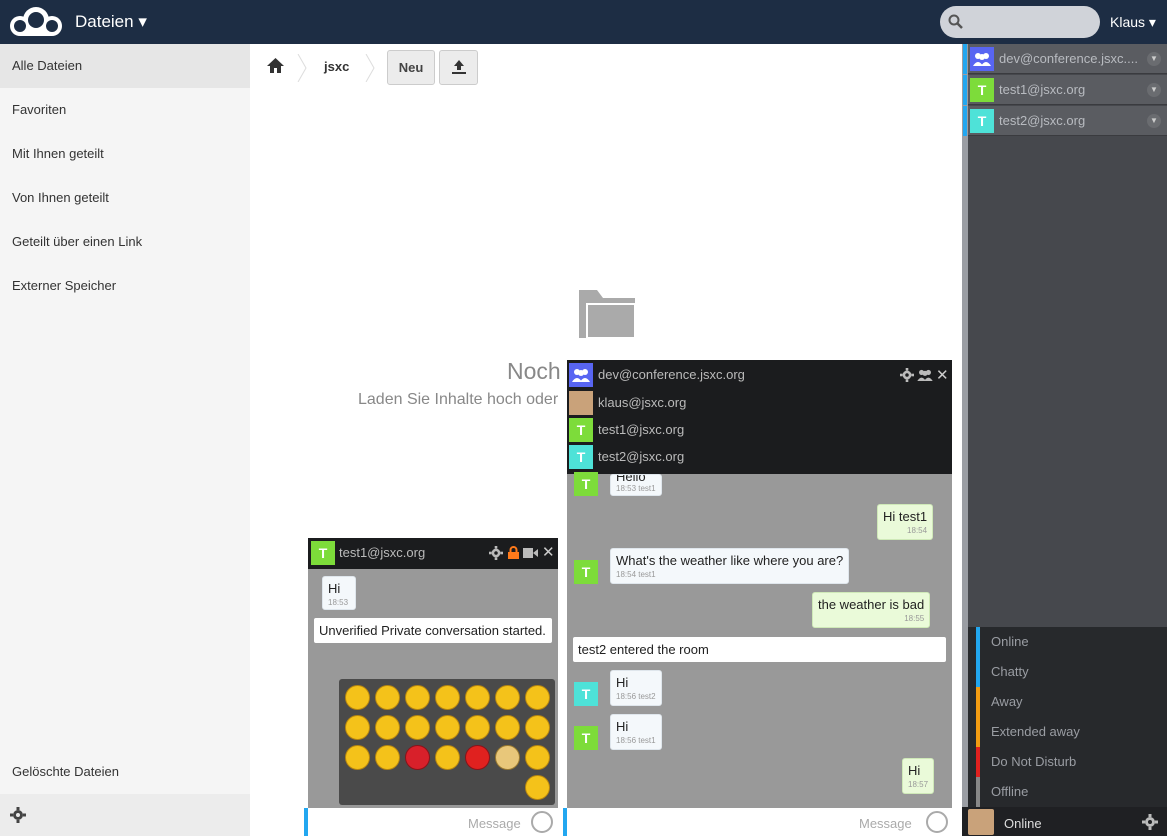 This screenshot has height=836, width=1167. I want to click on sidebar-item-all-files: Alle Dateien, so click(125, 66).